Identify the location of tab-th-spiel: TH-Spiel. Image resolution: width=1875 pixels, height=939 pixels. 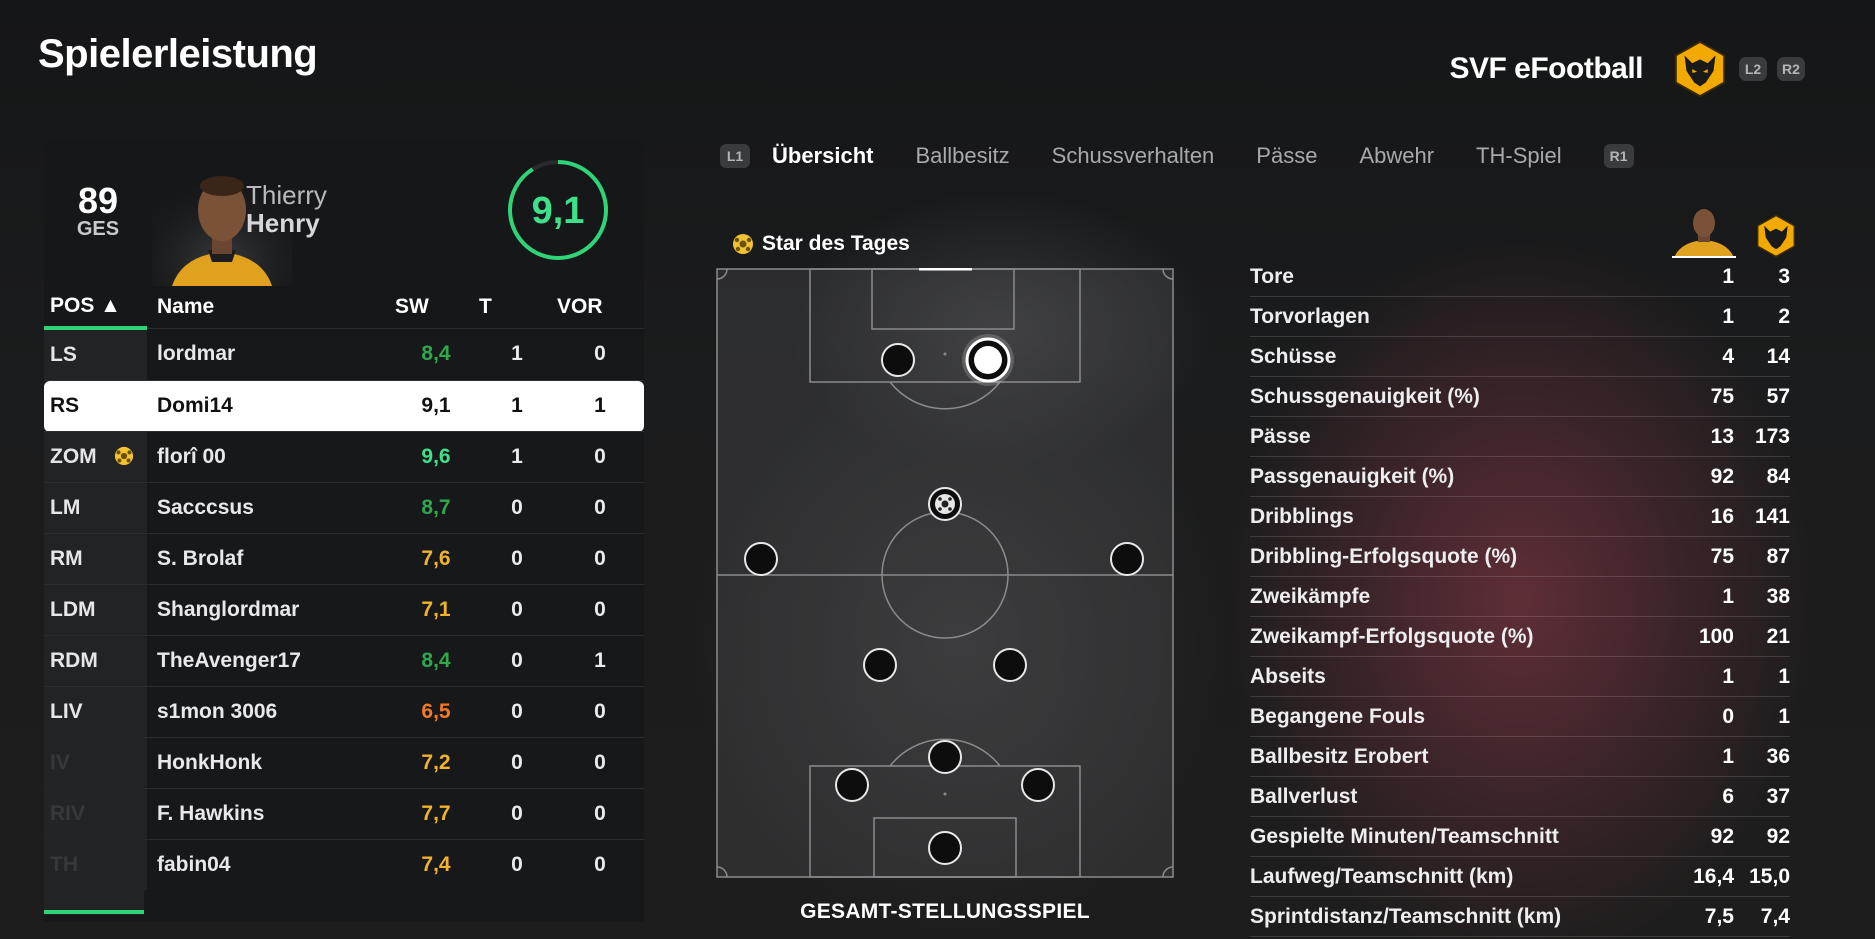
(1519, 156).